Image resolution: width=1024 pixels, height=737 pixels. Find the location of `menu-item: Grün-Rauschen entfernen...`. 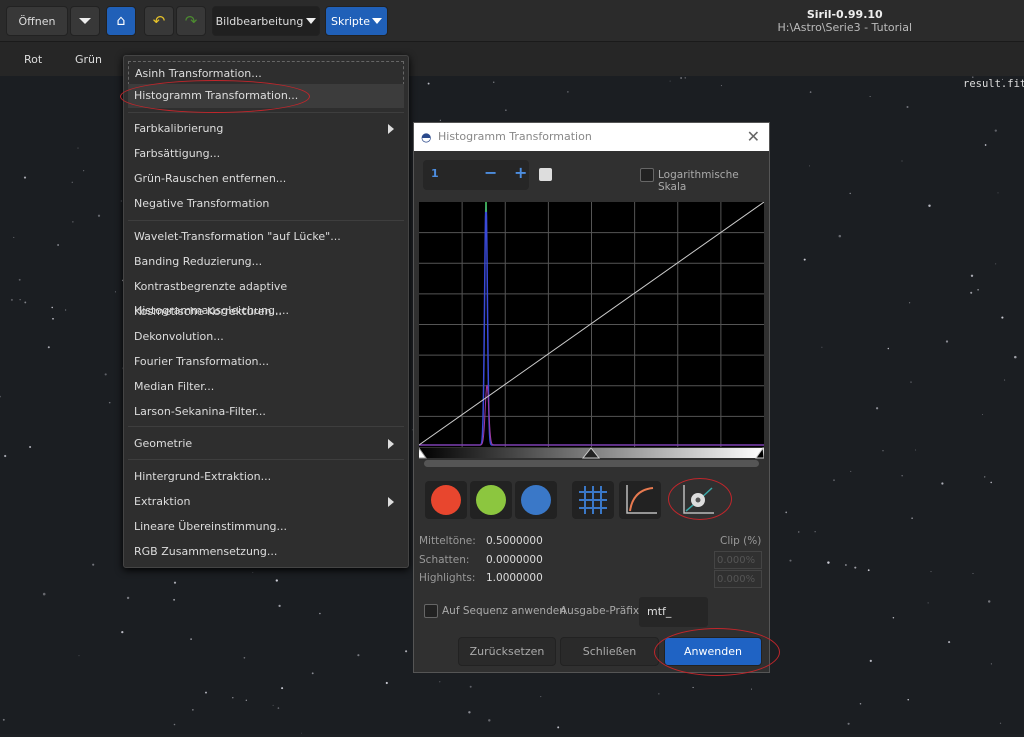

menu-item: Grün-Rauschen entfernen... is located at coordinates (266, 179).